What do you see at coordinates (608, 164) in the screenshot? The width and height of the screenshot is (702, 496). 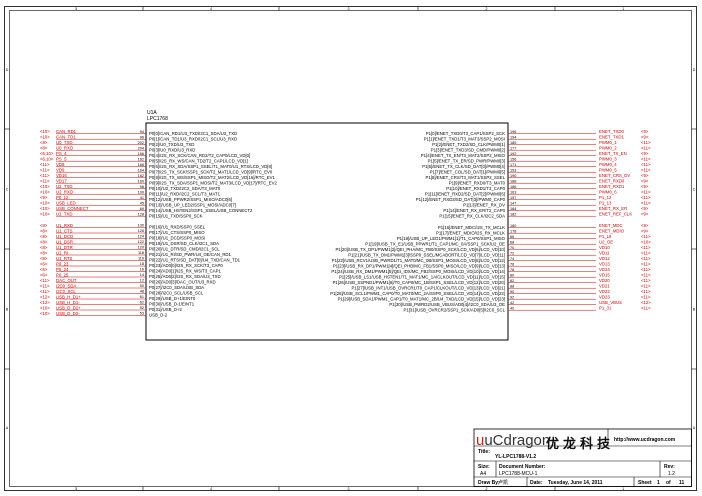 I see `right-net-name: PWM0_4` at bounding box center [608, 164].